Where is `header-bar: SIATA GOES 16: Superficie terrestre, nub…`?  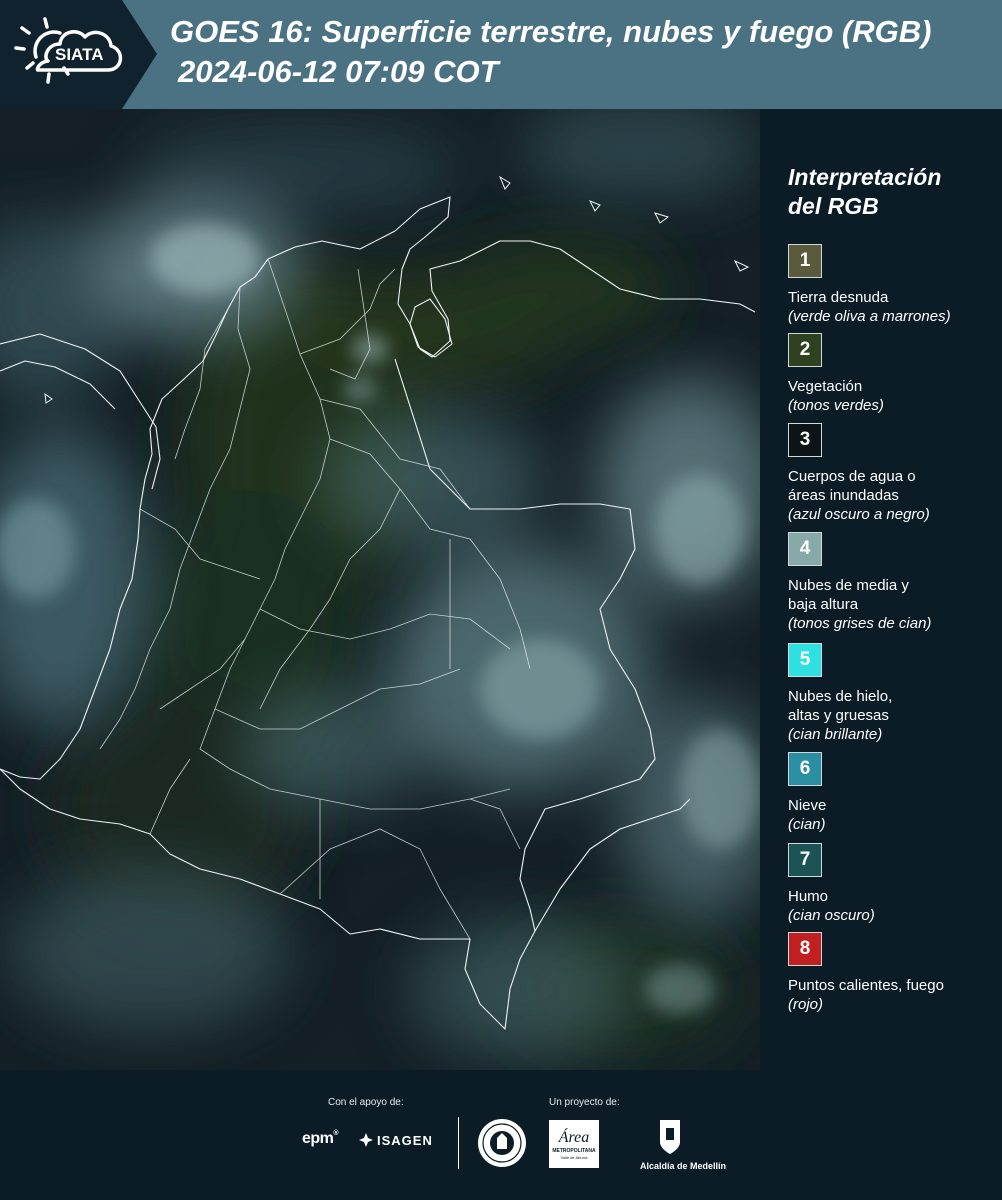 header-bar: SIATA GOES 16: Superficie terrestre, nub… is located at coordinates (501, 54).